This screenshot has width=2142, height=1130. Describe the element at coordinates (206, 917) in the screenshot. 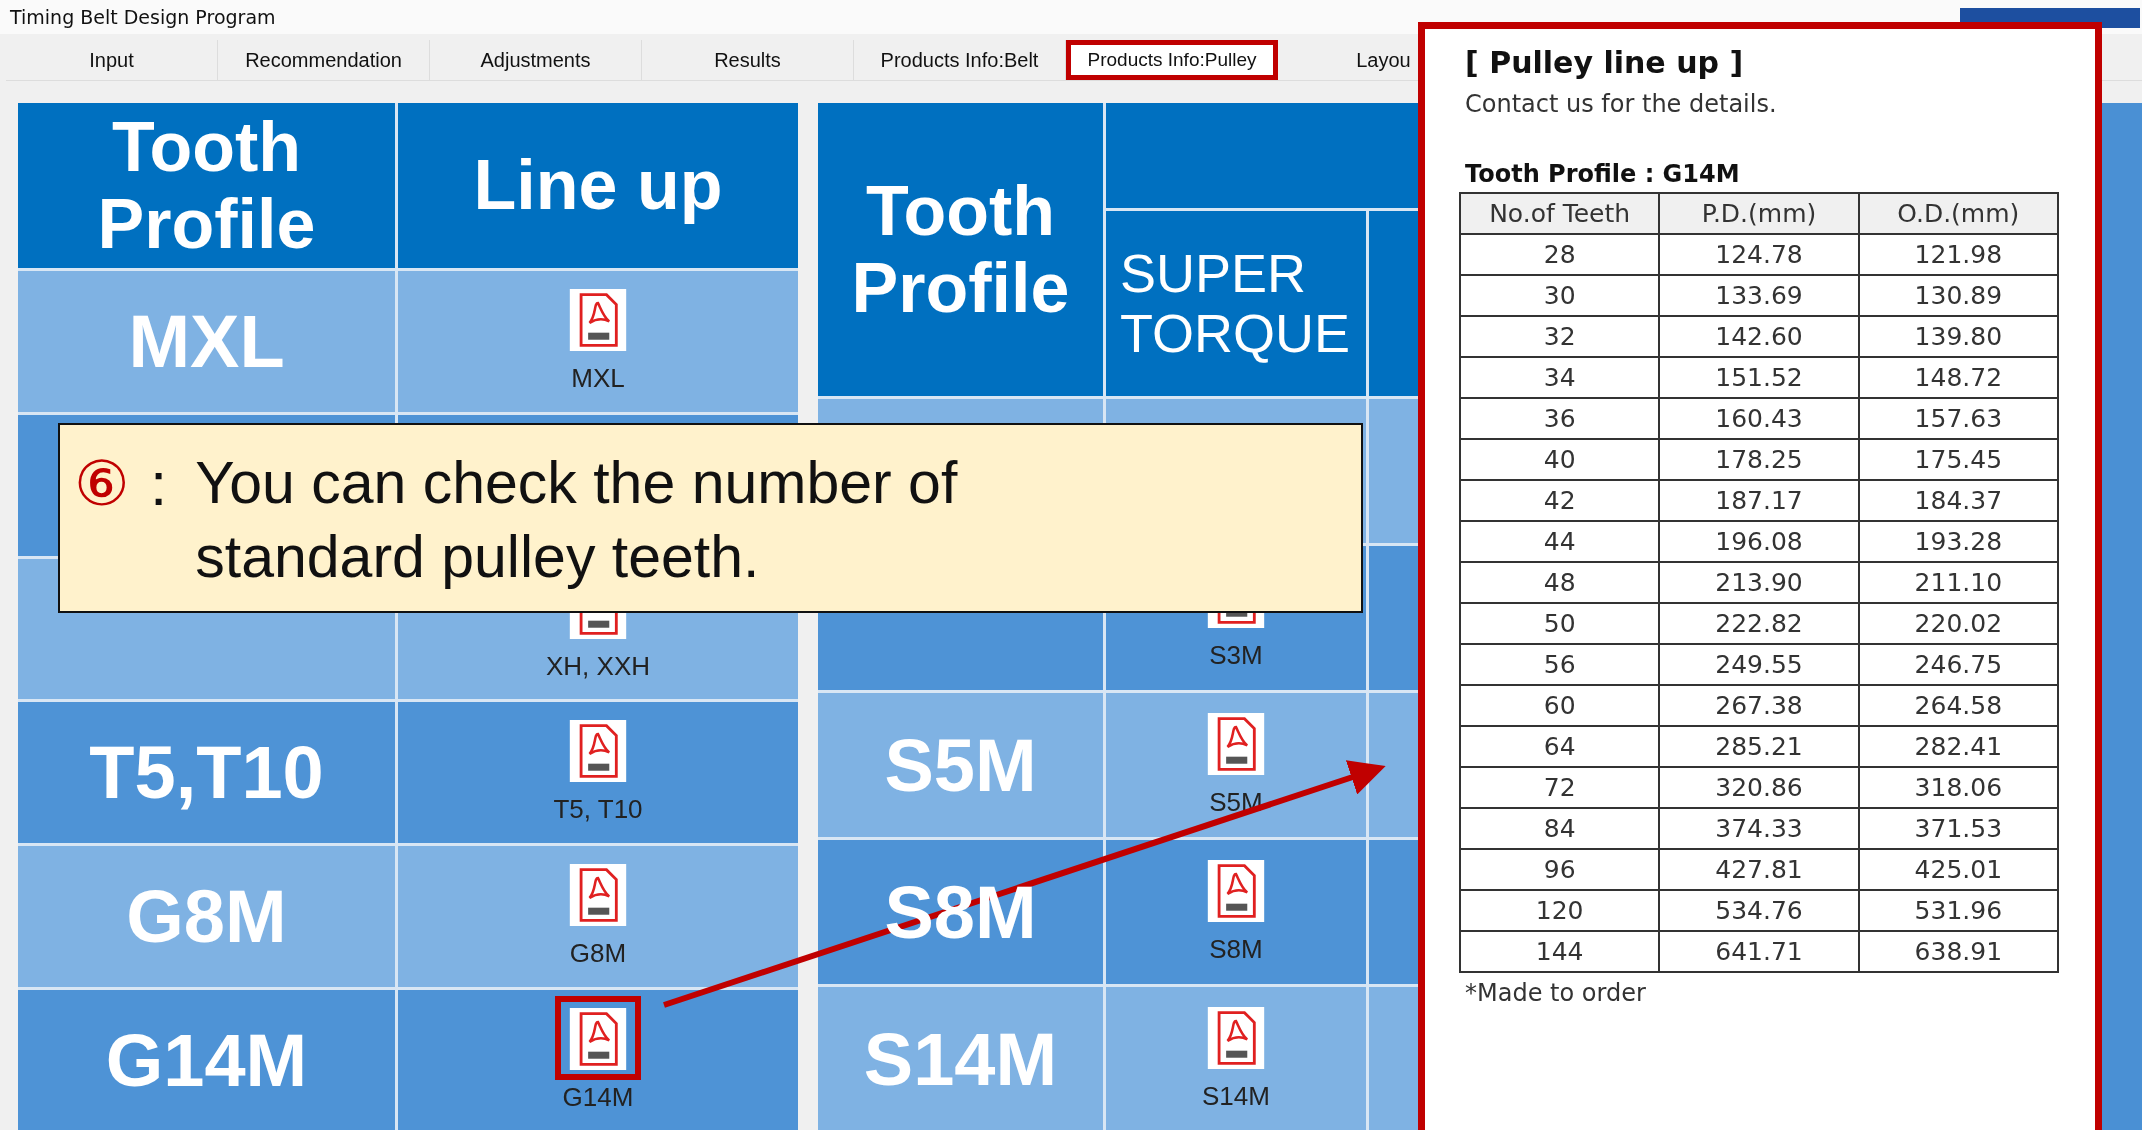

I see `profile-label: G8M` at that location.